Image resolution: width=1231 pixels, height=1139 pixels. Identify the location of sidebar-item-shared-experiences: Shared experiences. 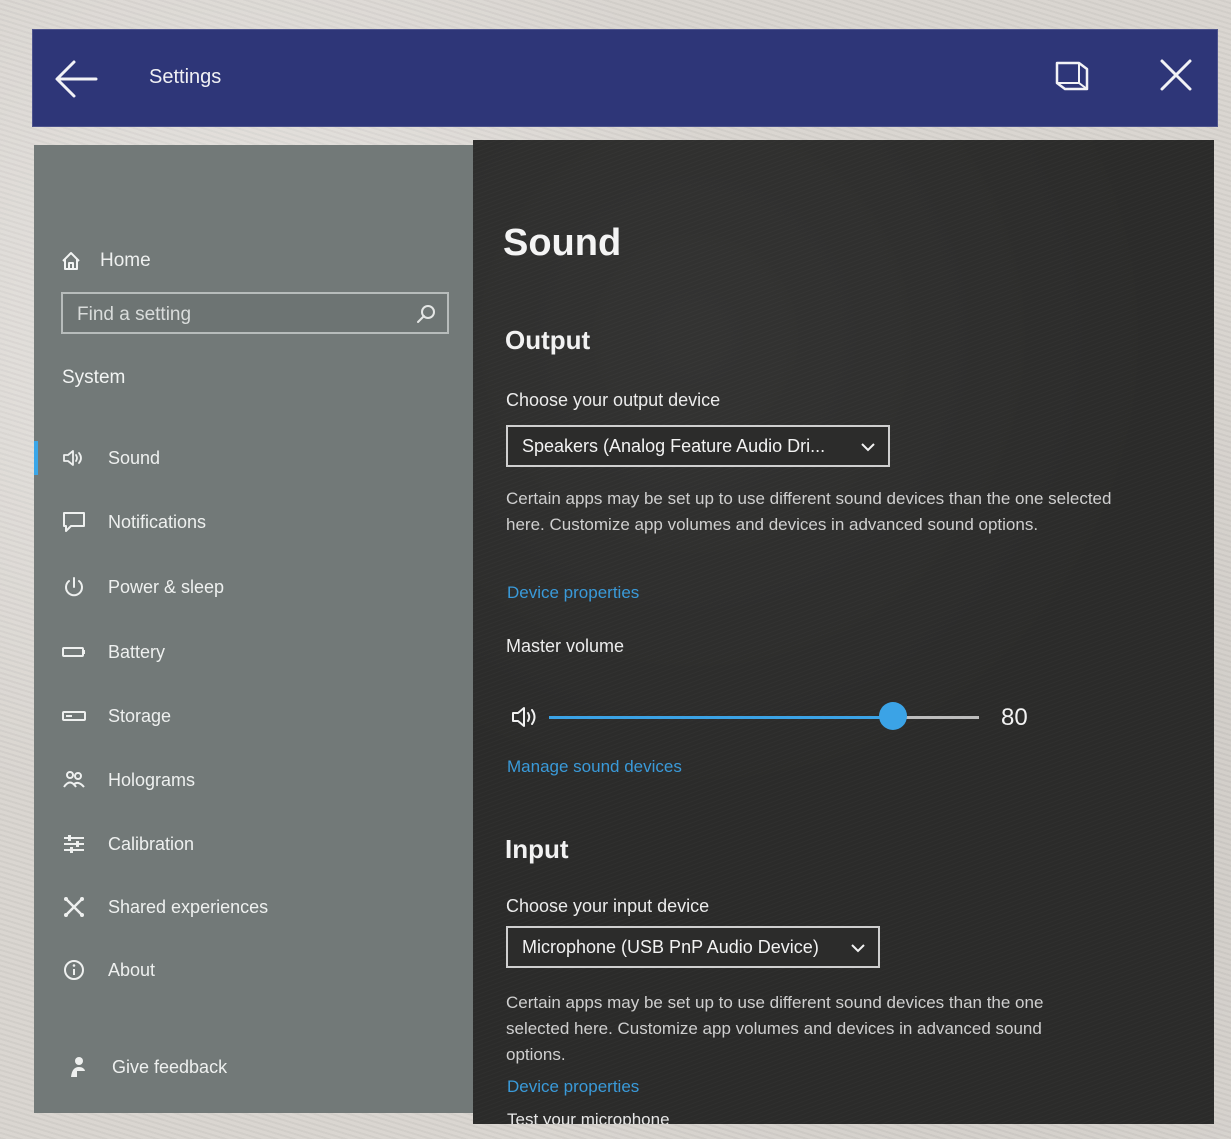
(165, 907).